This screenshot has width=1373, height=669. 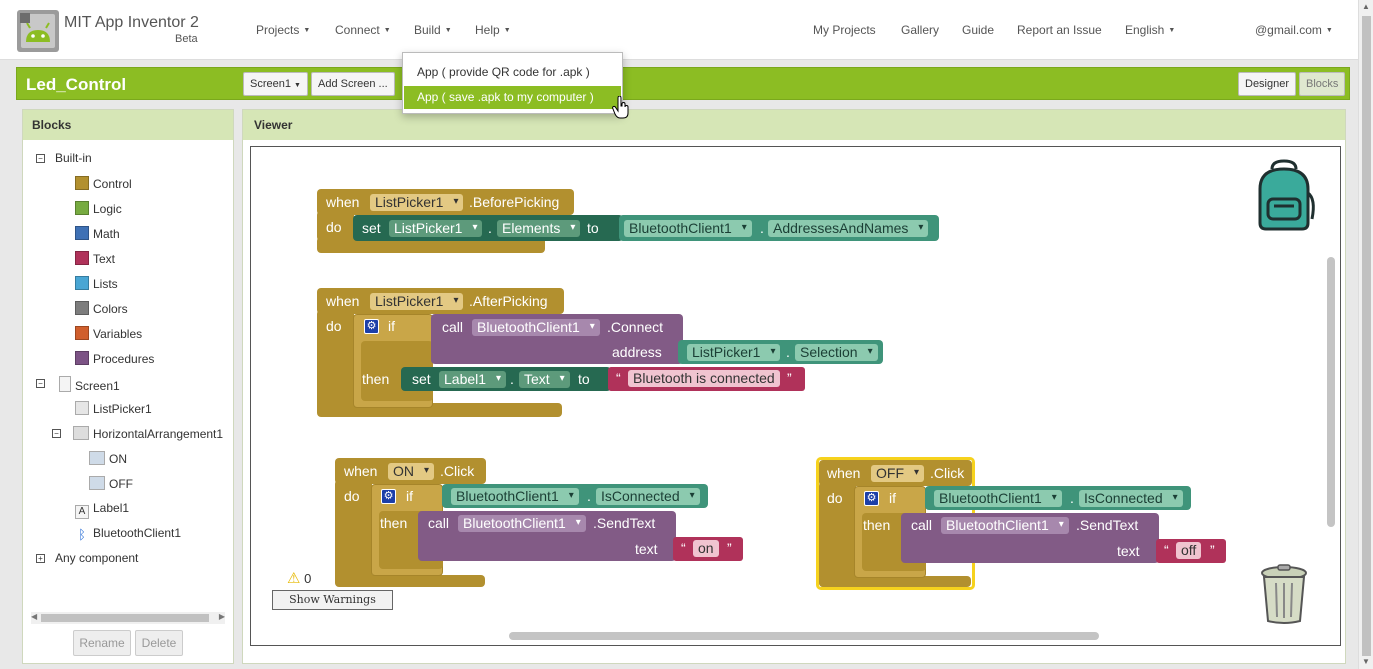 I want to click on menu-language: English ▼, so click(x=1150, y=30).